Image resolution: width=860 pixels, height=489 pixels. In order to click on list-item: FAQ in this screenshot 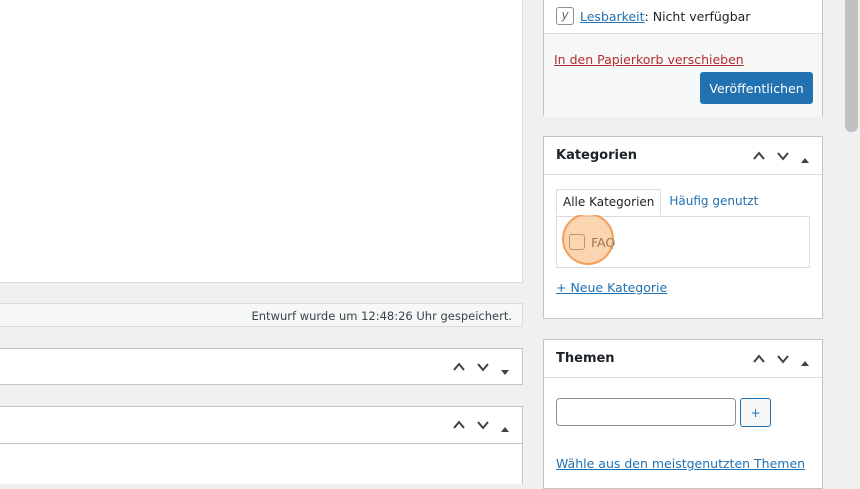, I will do `click(592, 242)`.